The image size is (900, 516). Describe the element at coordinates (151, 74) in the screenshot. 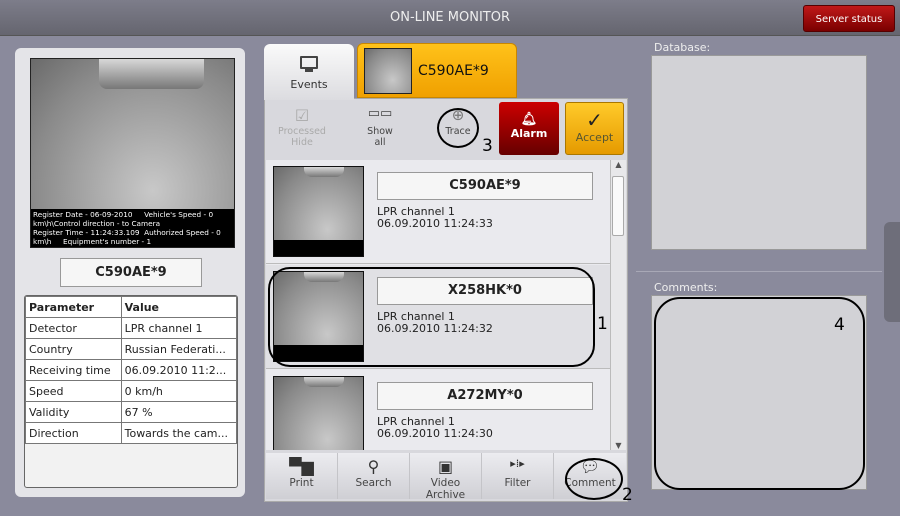

I see `car-image` at that location.